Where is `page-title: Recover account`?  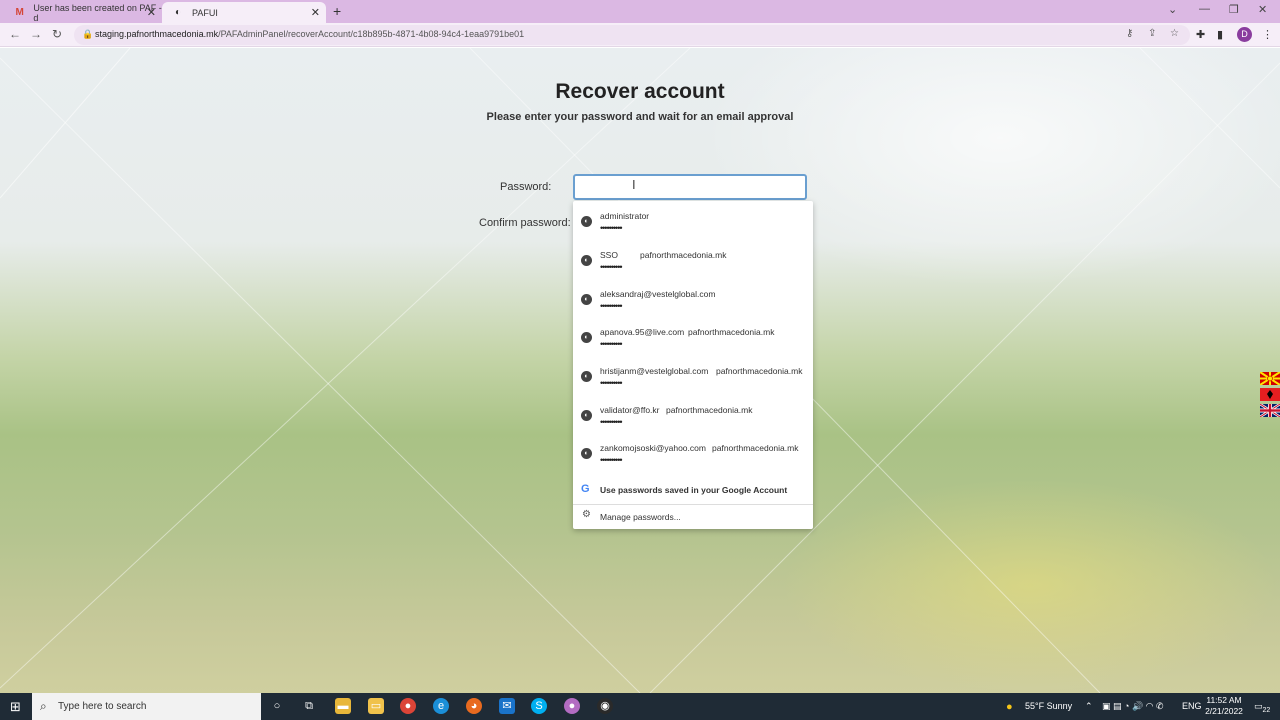 page-title: Recover account is located at coordinates (640, 91).